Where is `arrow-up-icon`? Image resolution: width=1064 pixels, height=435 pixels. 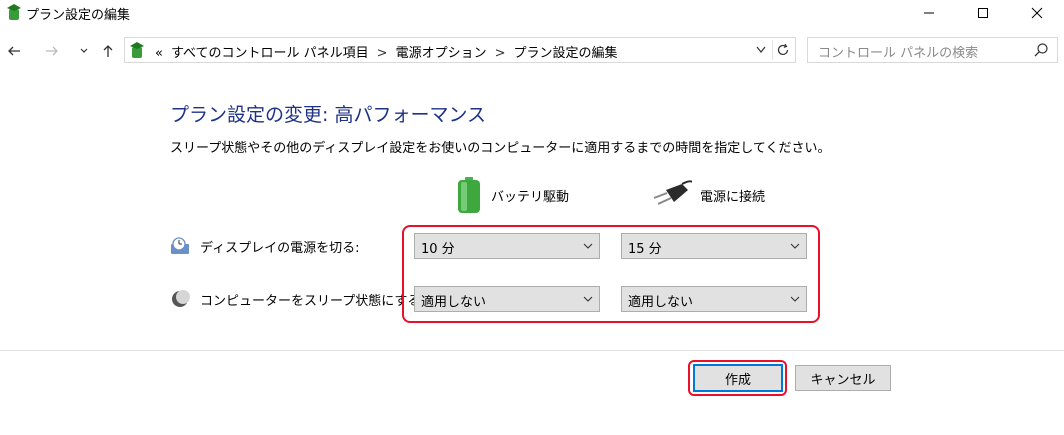
arrow-up-icon is located at coordinates (108, 51).